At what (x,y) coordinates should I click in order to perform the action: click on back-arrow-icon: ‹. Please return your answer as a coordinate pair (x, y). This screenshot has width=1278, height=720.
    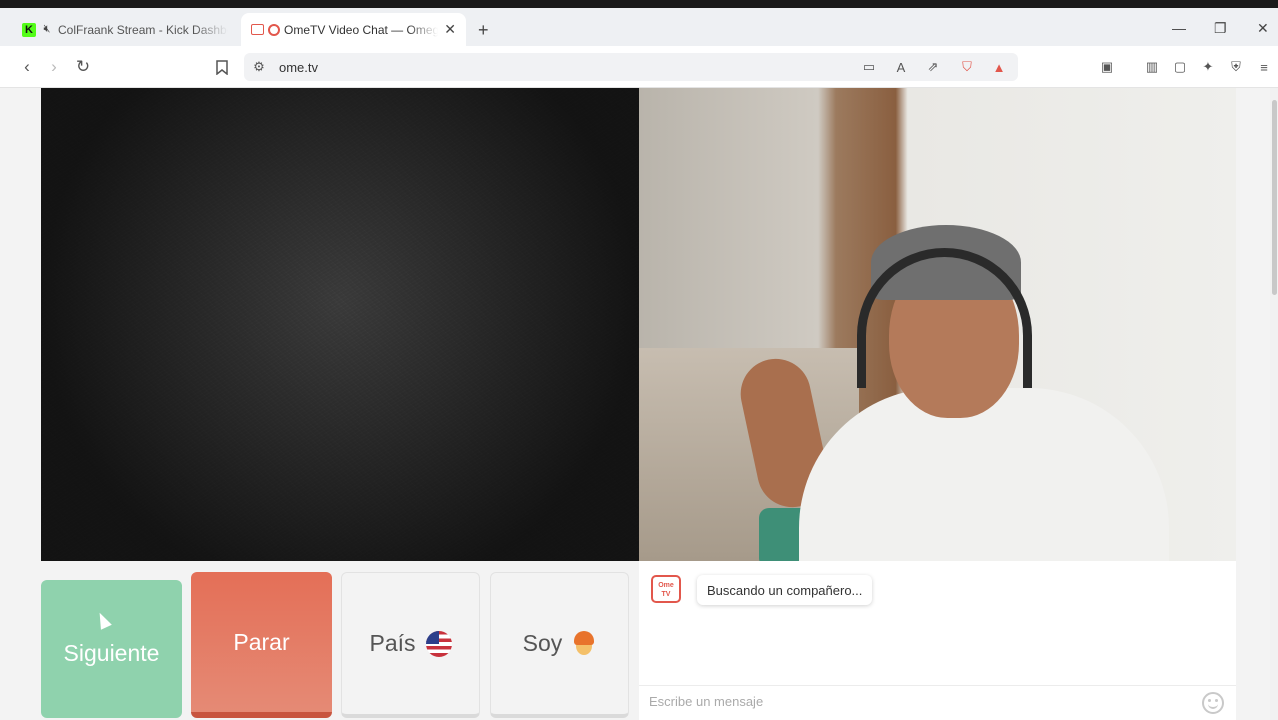
    Looking at the image, I should click on (27, 67).